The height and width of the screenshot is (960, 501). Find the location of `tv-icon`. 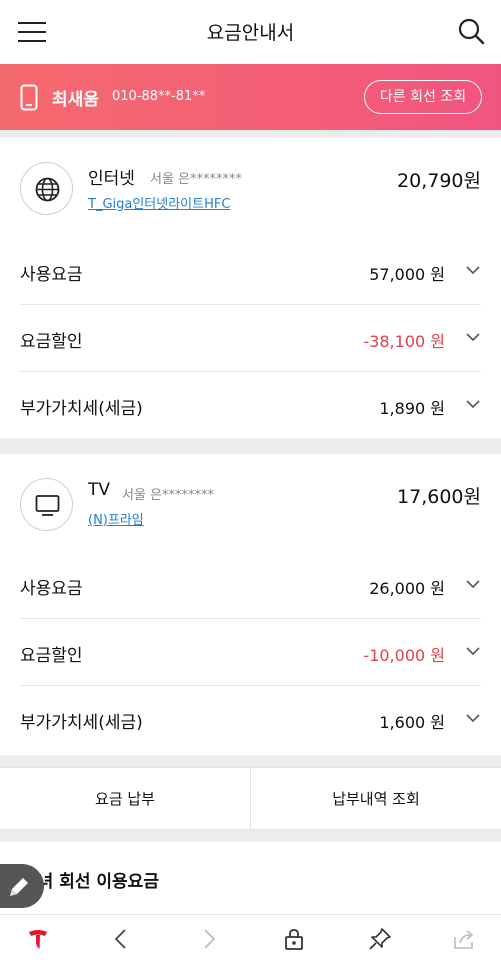

tv-icon is located at coordinates (46, 504).